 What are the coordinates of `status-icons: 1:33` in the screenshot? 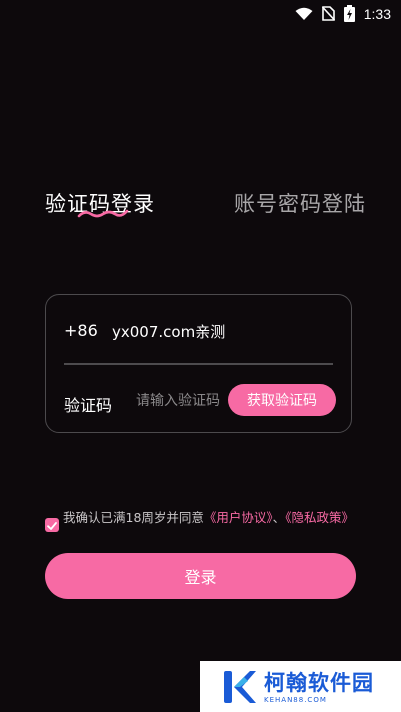 It's located at (343, 13).